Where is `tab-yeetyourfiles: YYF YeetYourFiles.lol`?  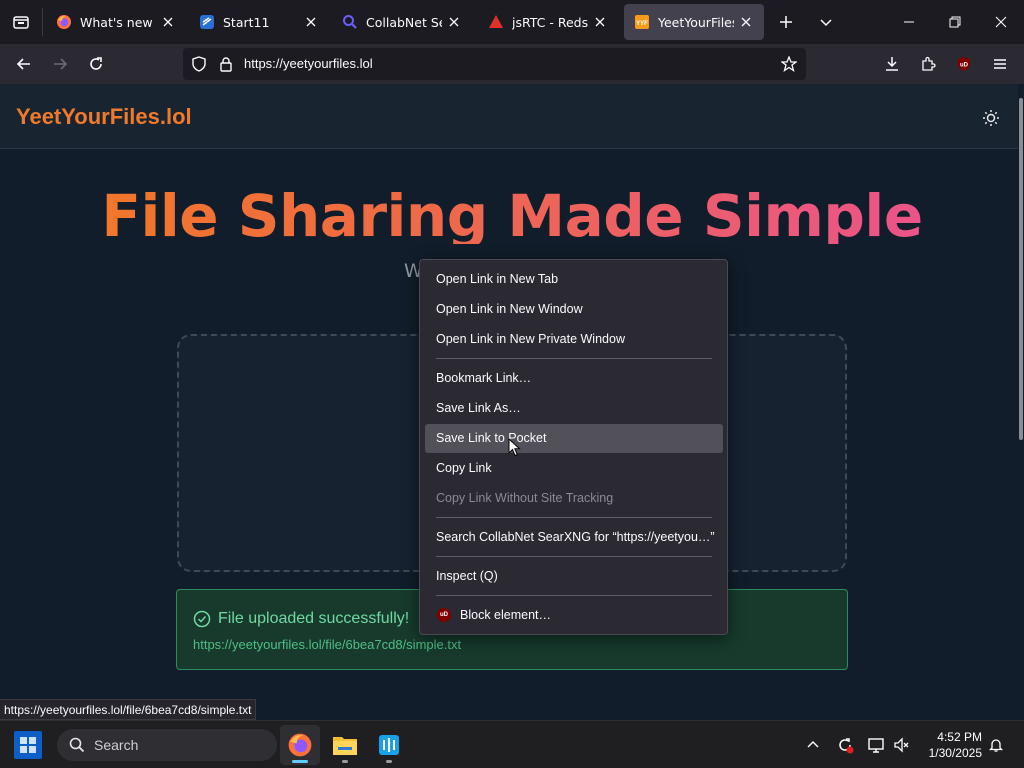 tab-yeetyourfiles: YYF YeetYourFiles.lol is located at coordinates (694, 22).